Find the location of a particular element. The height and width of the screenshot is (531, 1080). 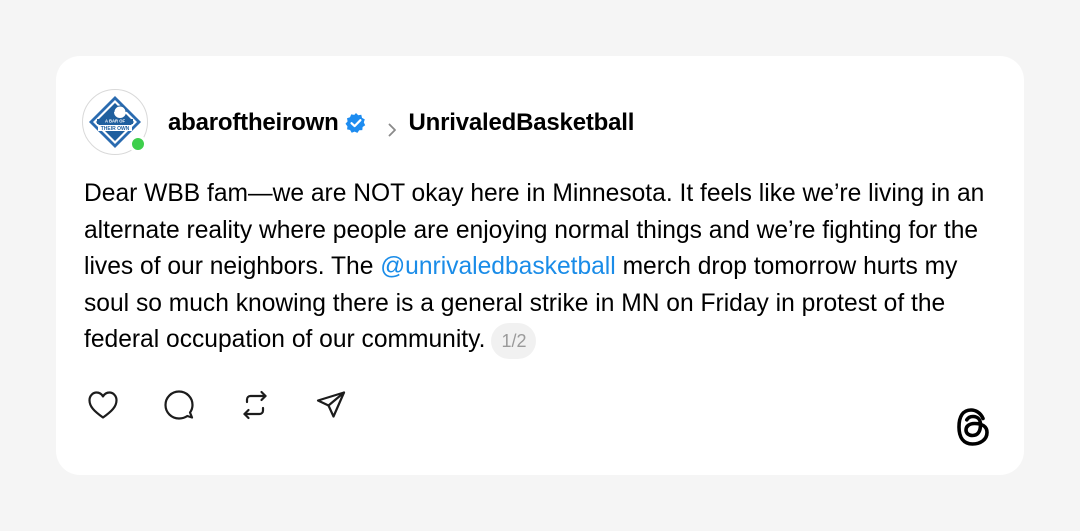

verified-badge-icon is located at coordinates (356, 123).